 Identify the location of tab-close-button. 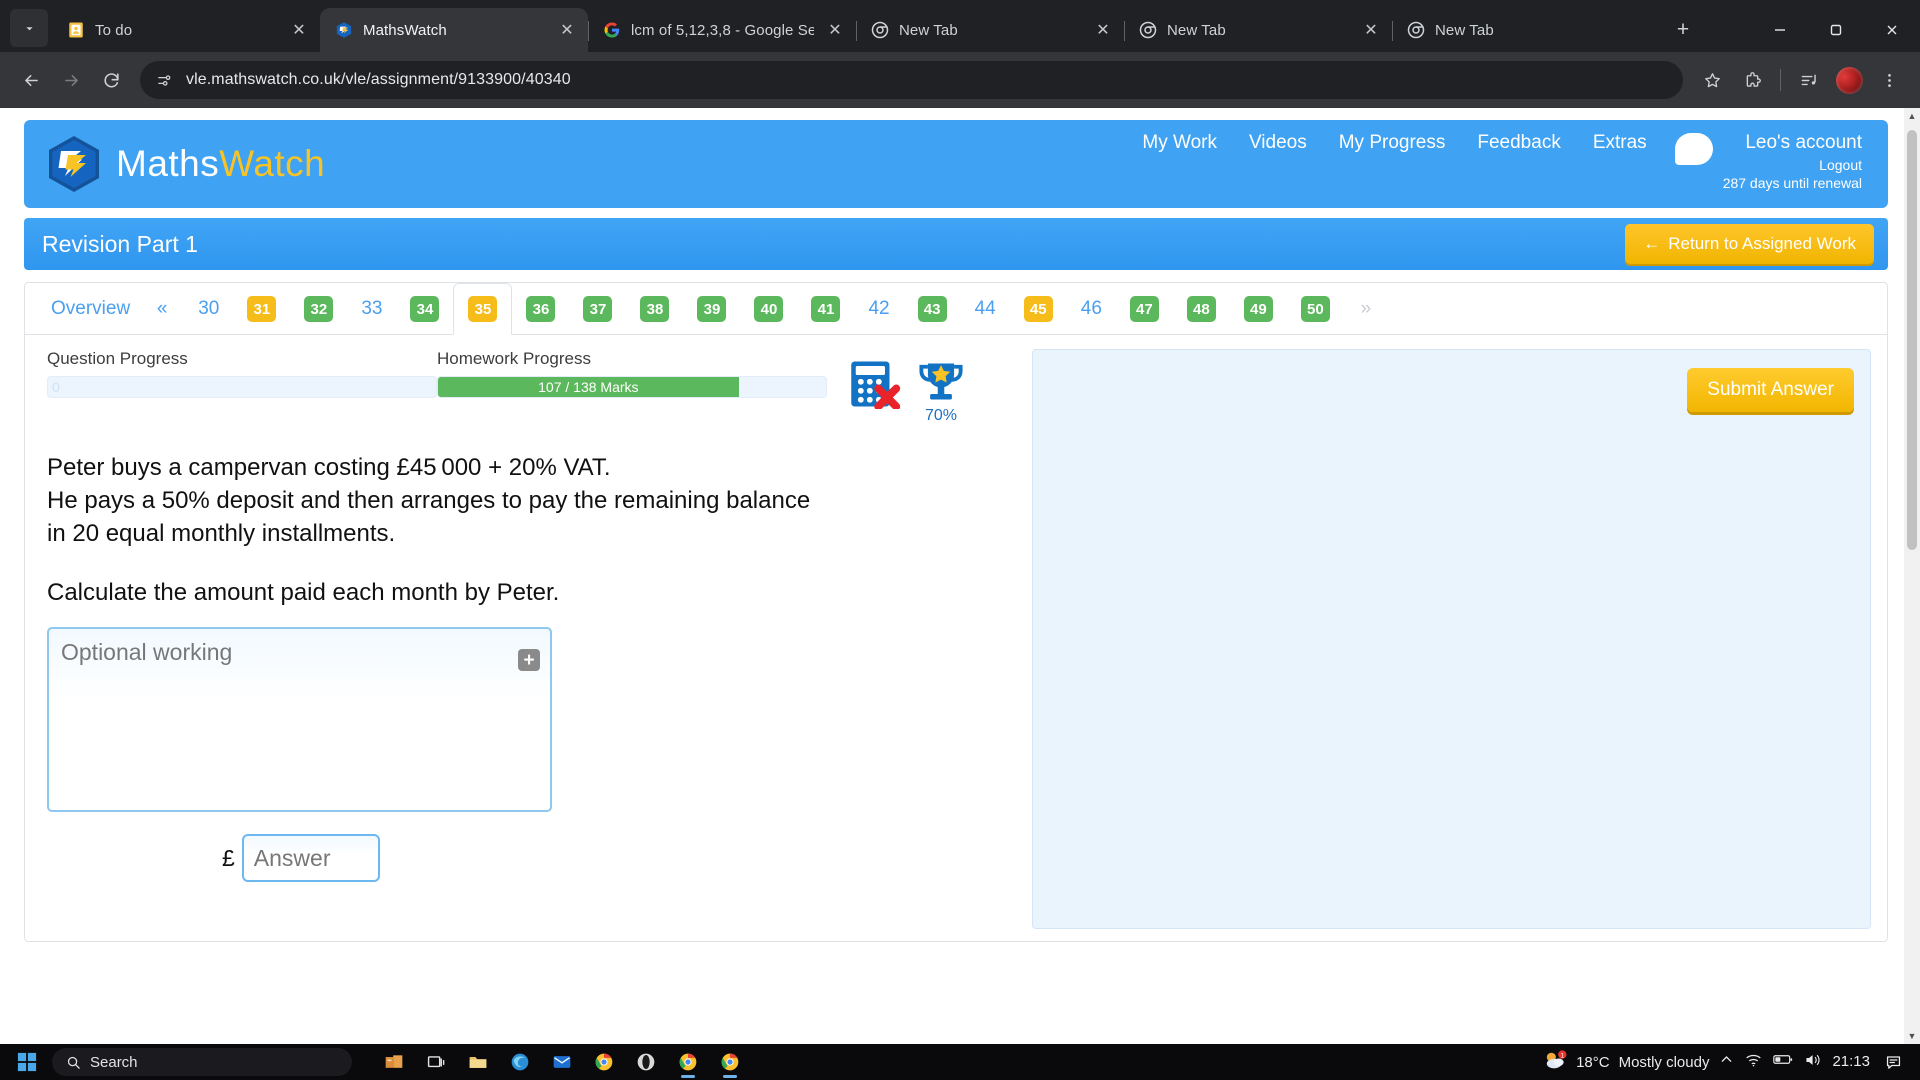
(1639, 30).